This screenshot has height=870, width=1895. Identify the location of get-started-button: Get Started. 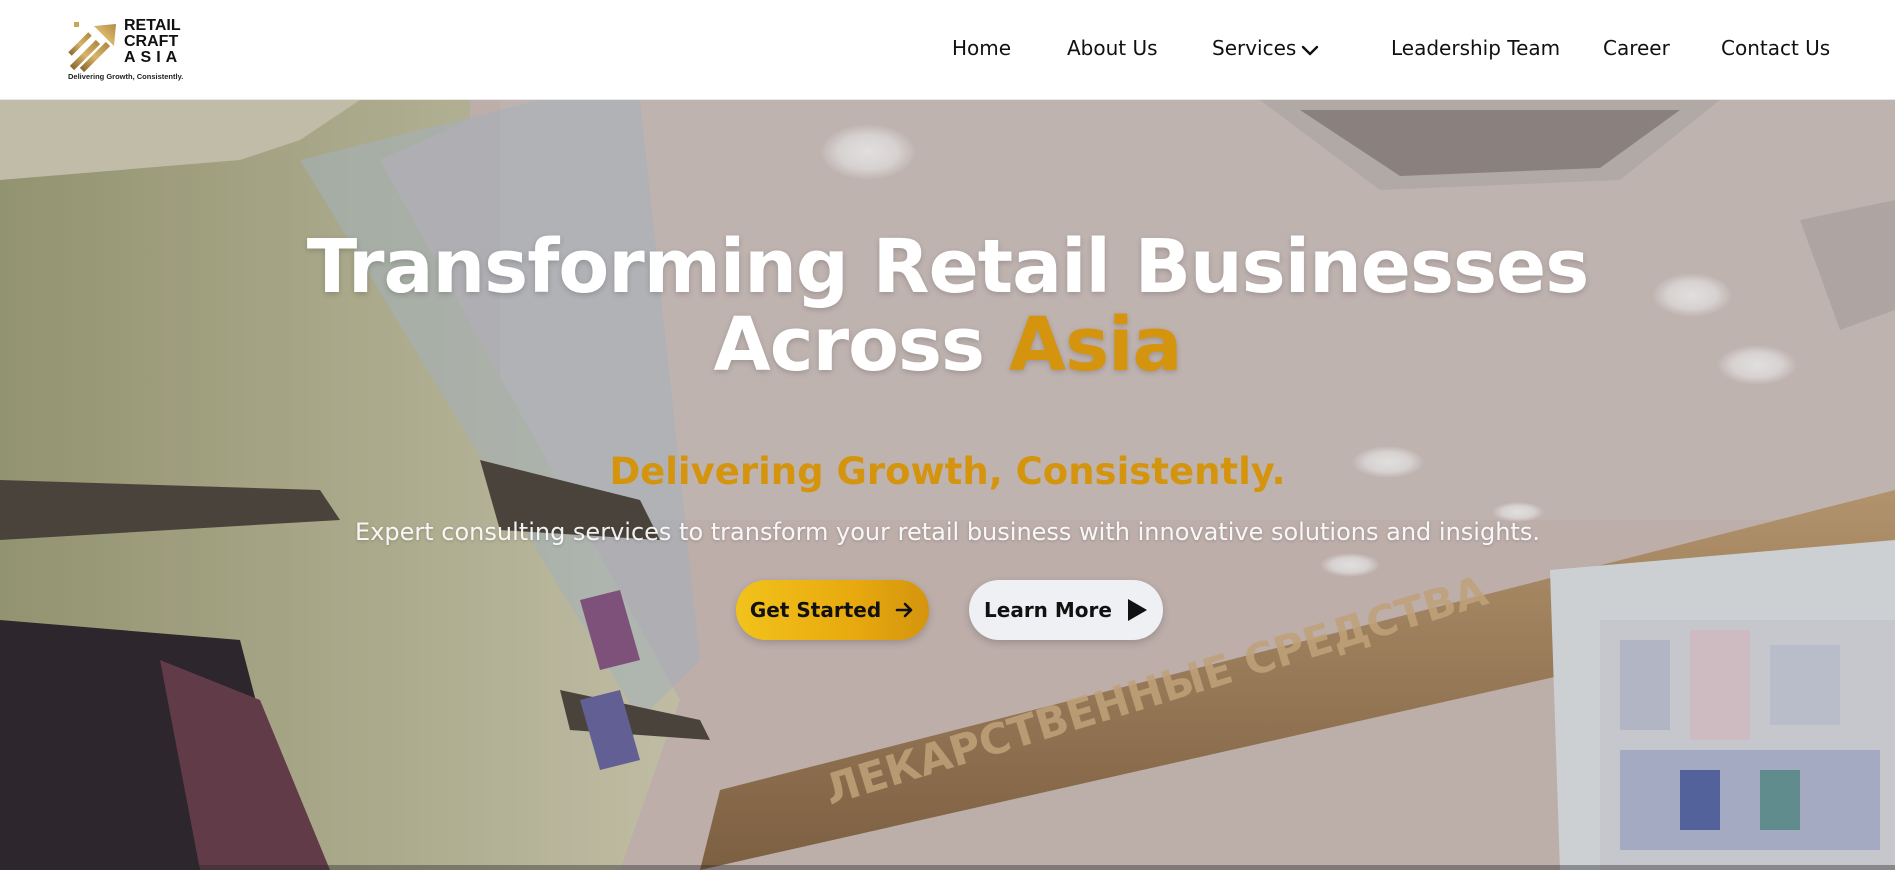
(832, 610).